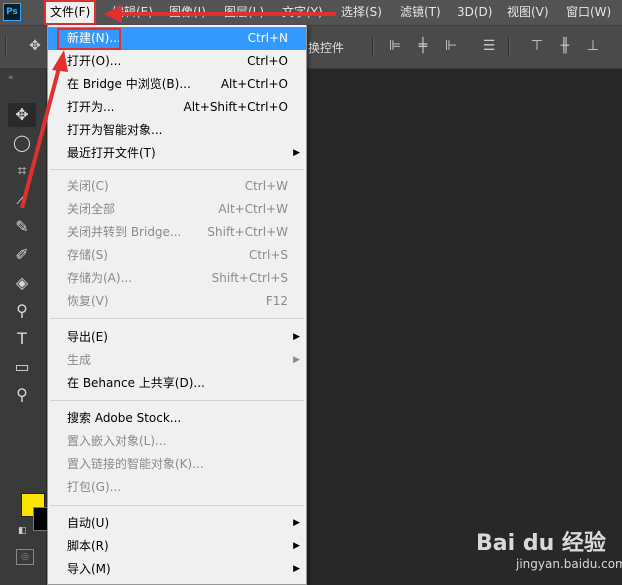  I want to click on baidu-jingyan-watermark: Bai du 经验 jingyan.baidu.com, so click(549, 552).